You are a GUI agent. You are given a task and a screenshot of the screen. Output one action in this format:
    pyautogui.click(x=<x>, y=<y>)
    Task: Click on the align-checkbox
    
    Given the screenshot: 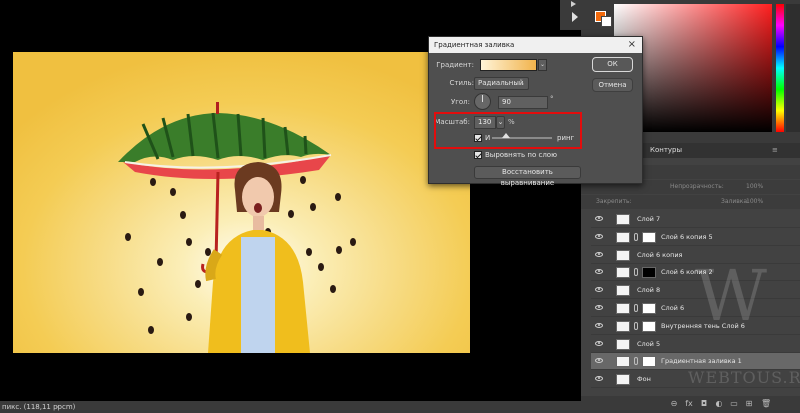 What is the action you would take?
    pyautogui.click(x=478, y=155)
    